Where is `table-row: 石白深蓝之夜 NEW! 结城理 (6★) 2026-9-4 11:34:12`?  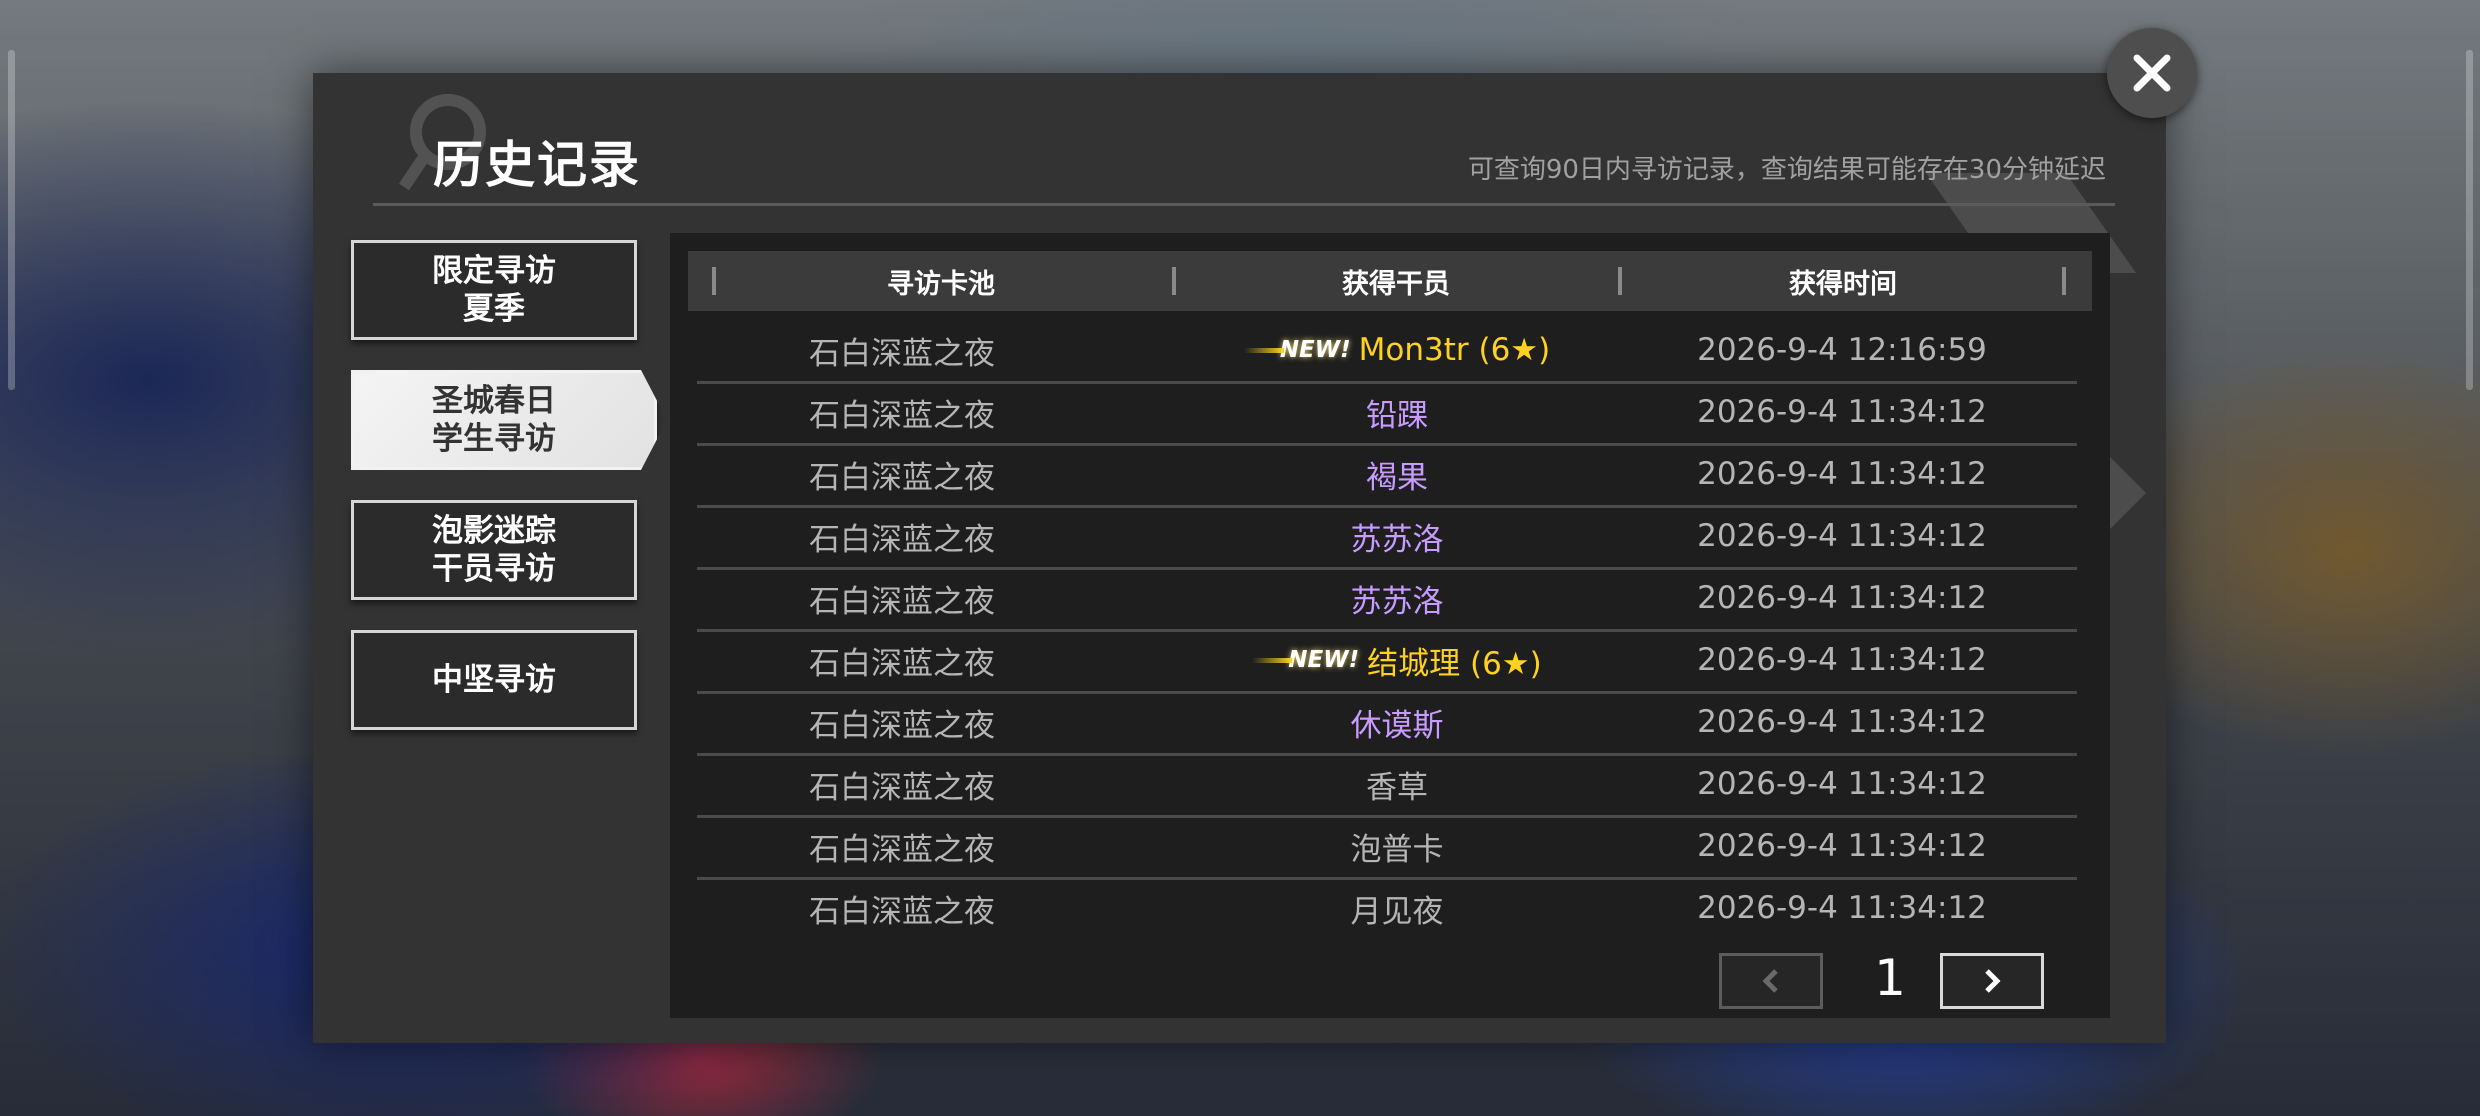
table-row: 石白深蓝之夜 NEW! 结城理 (6★) 2026-9-4 11:34:12 is located at coordinates (1387, 661).